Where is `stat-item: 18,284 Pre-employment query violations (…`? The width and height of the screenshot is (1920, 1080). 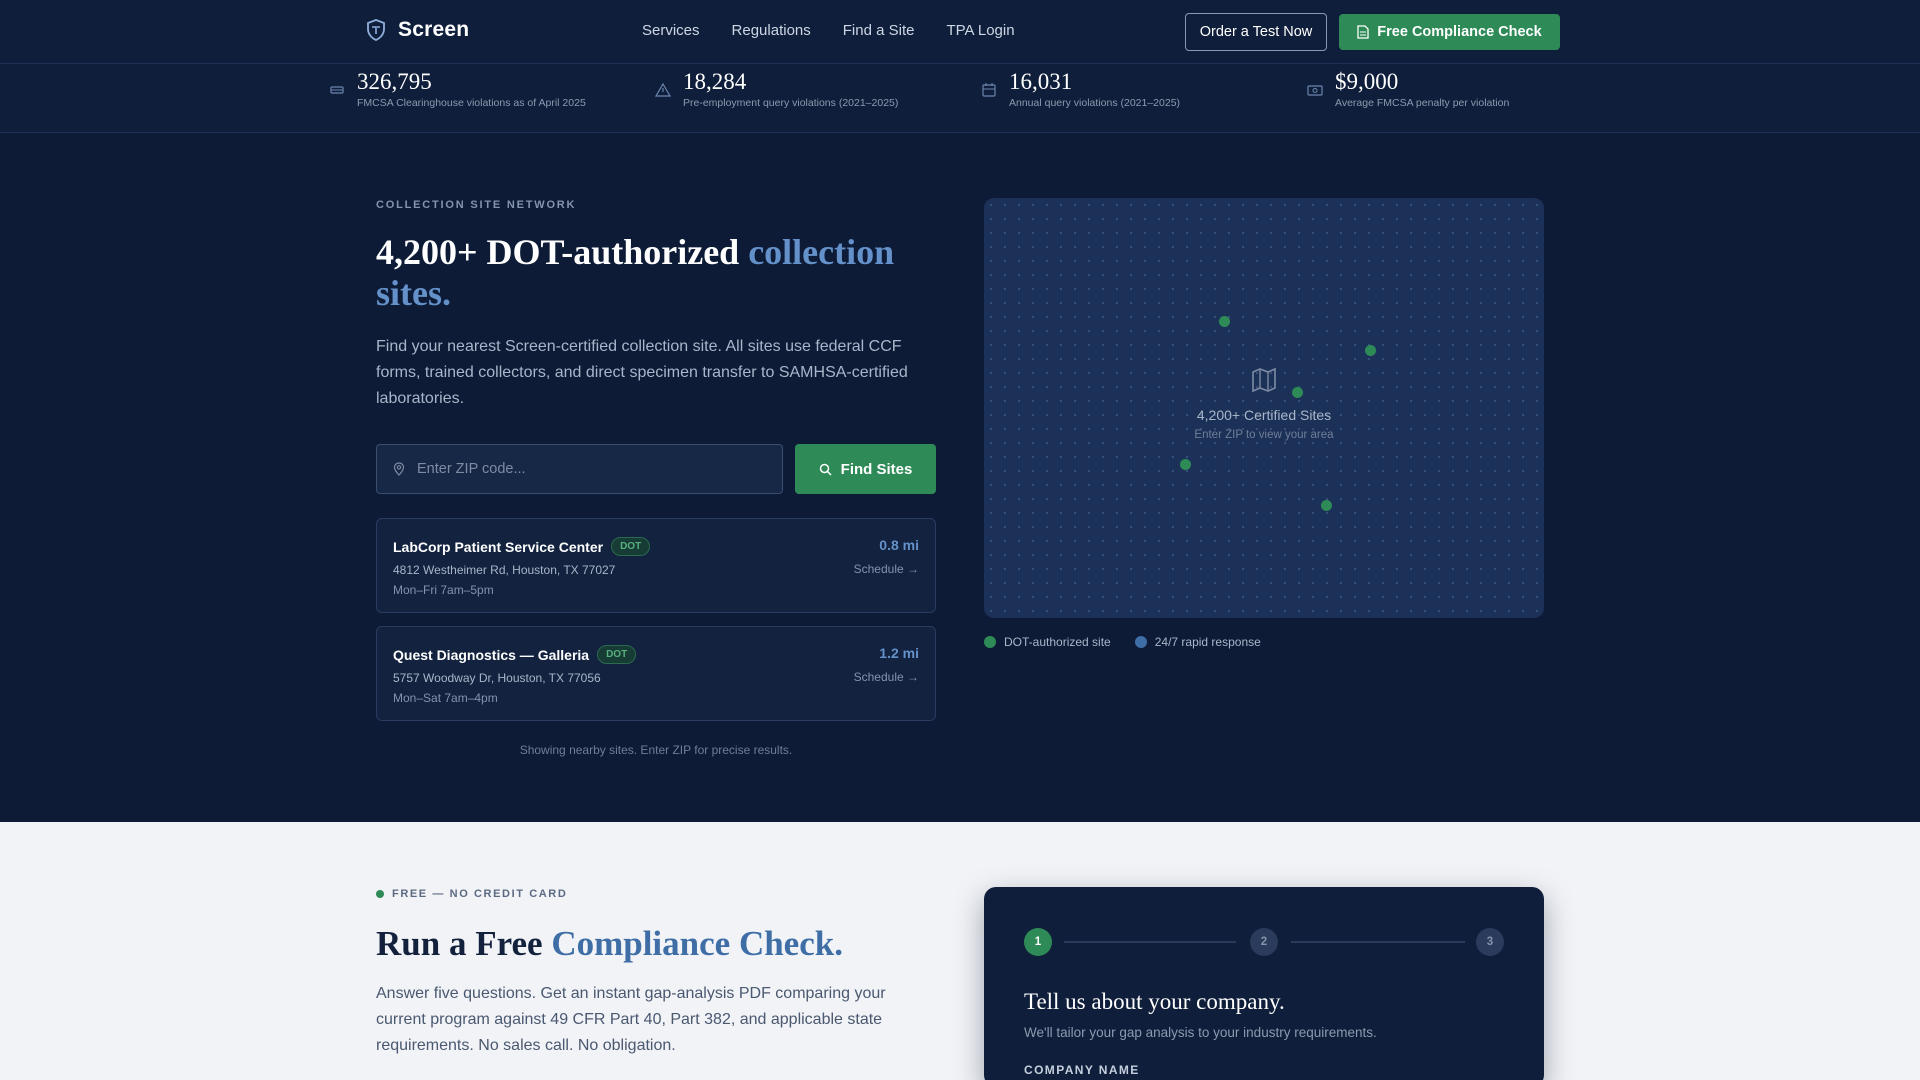
stat-item: 18,284 Pre-employment query violations (… is located at coordinates (776, 88).